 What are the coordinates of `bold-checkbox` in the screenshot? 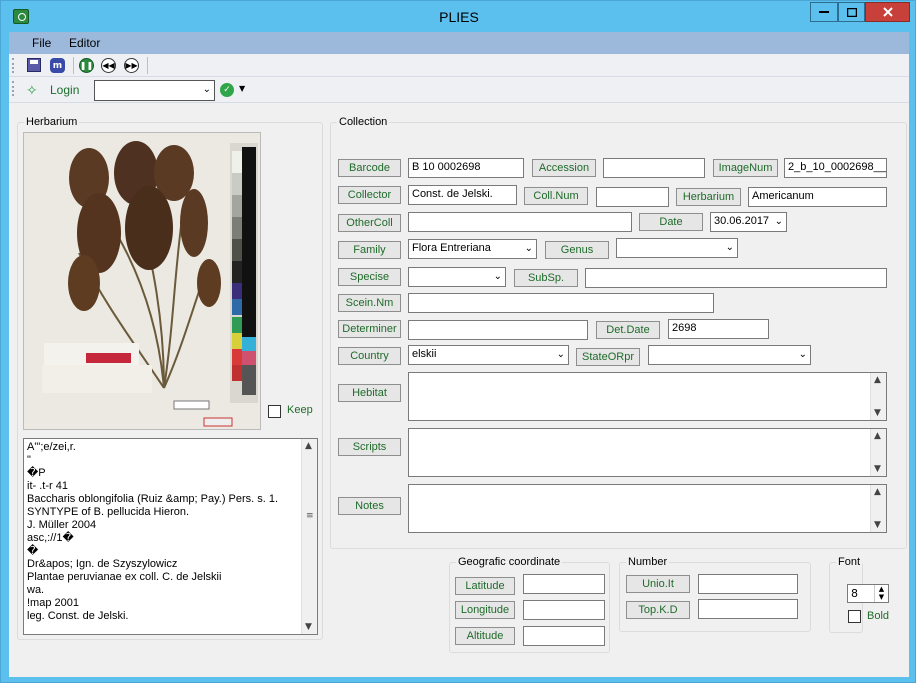 It's located at (854, 616).